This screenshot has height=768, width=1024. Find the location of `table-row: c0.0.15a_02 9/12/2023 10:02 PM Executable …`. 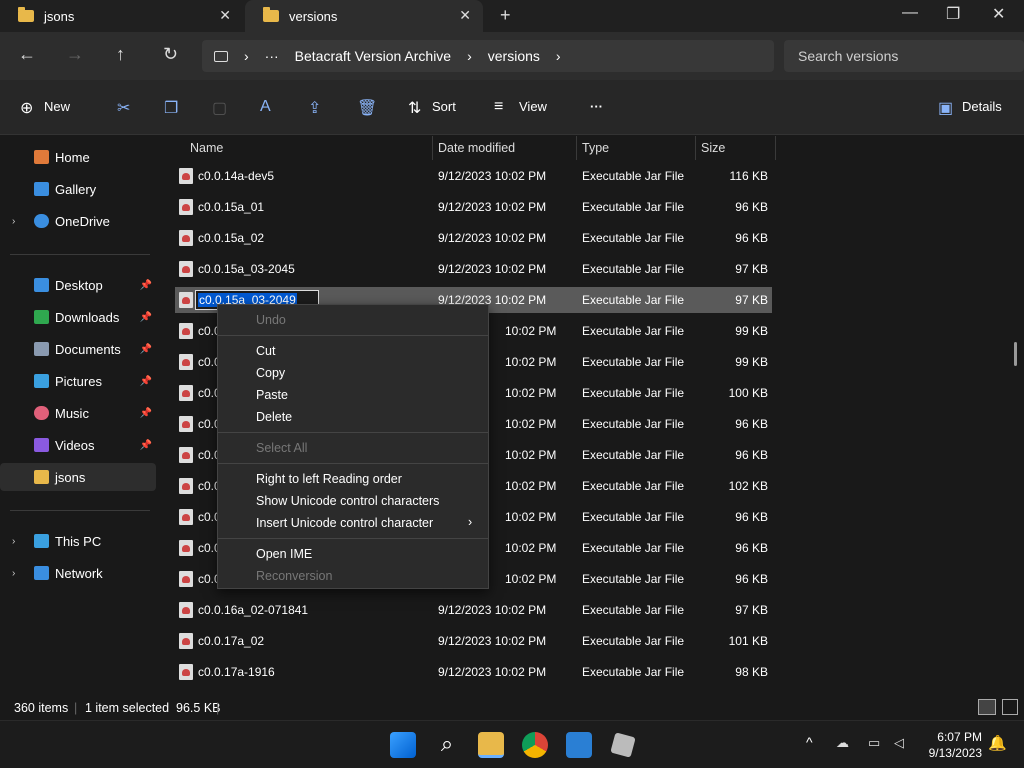

table-row: c0.0.15a_02 9/12/2023 10:02 PM Executable … is located at coordinates (473, 238).